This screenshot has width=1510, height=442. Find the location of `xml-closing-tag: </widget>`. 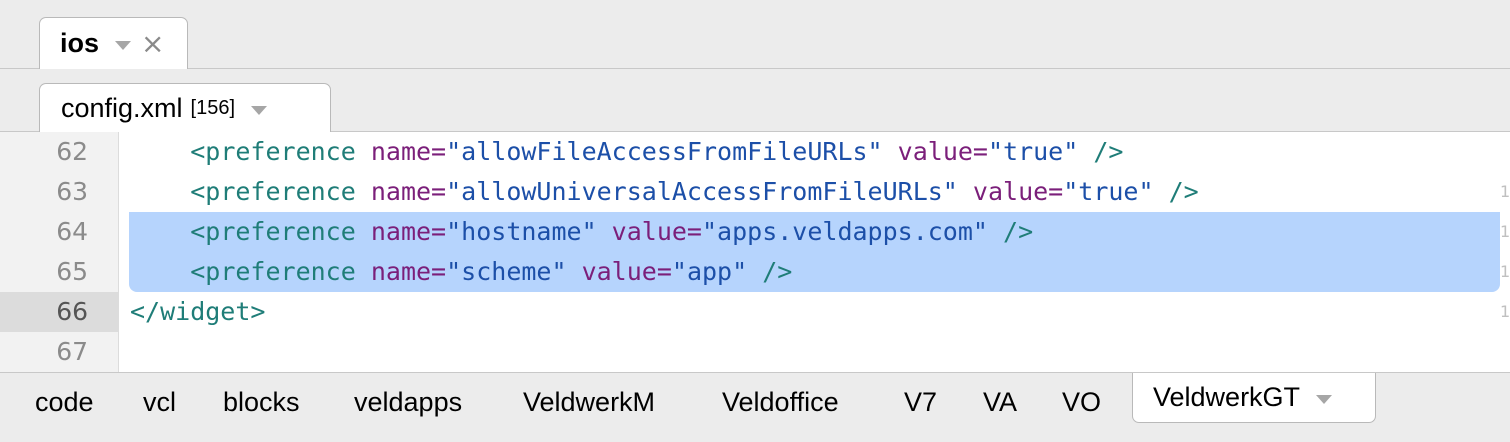

xml-closing-tag: </widget> is located at coordinates (198, 311).